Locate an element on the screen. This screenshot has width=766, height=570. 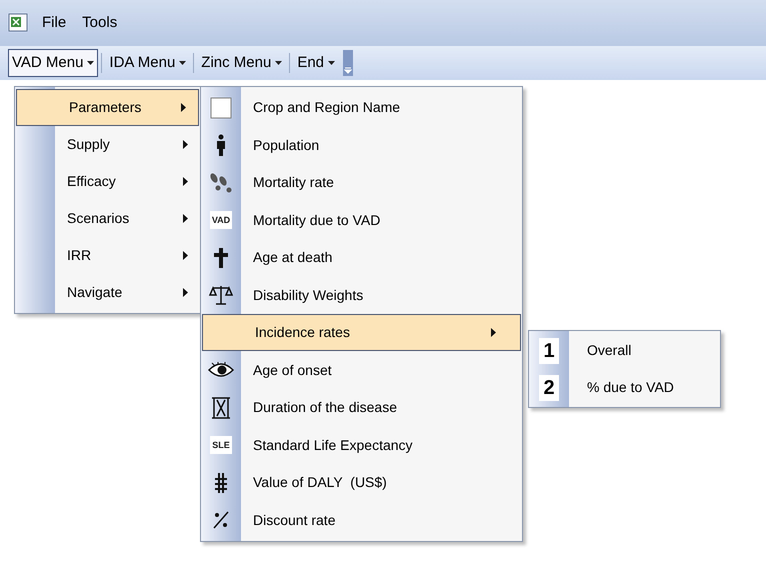
menu-item: Age of onset is located at coordinates (381, 370).